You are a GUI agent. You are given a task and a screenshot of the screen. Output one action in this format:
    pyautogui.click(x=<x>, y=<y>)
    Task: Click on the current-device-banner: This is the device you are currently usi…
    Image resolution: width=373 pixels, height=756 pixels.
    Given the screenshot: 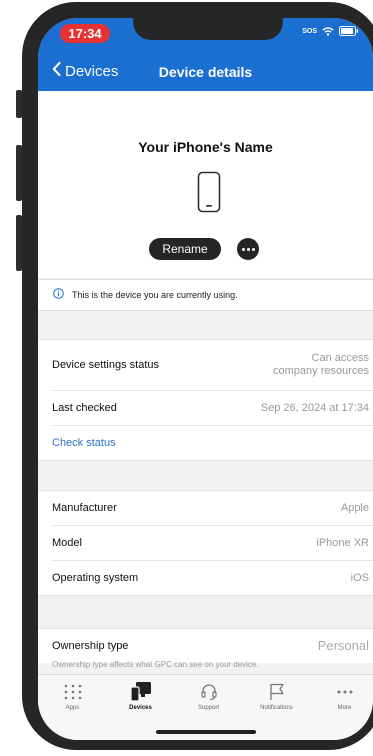 What is the action you would take?
    pyautogui.click(x=205, y=295)
    